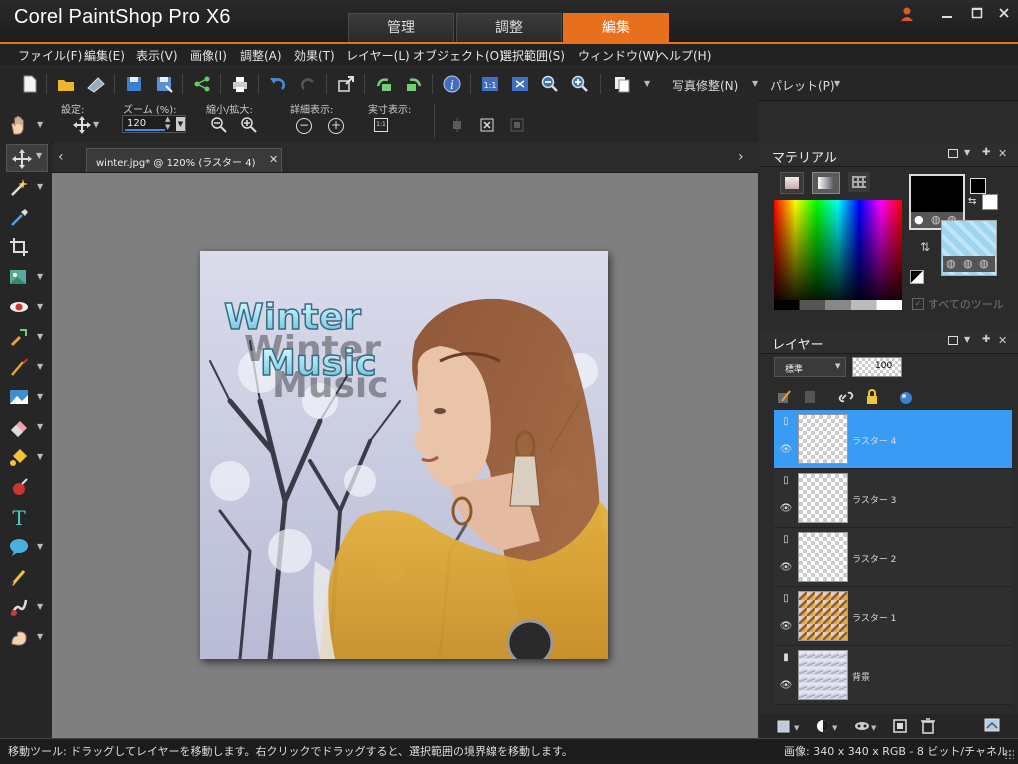  What do you see at coordinates (919, 219) in the screenshot?
I see `solid-style-icon: ●` at bounding box center [919, 219].